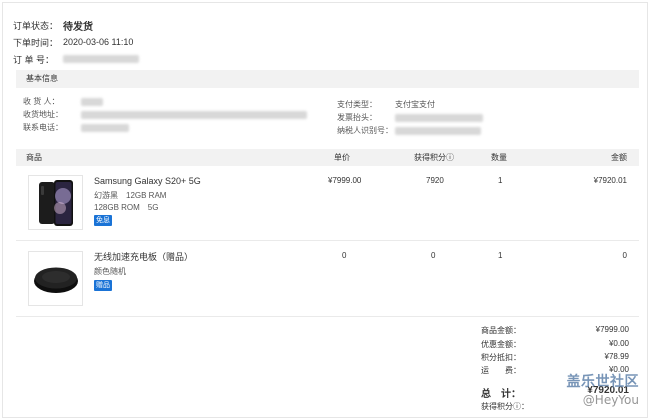 This screenshot has width=650, height=420. I want to click on taxpayer-row: 纳税人识别号：, so click(410, 130).